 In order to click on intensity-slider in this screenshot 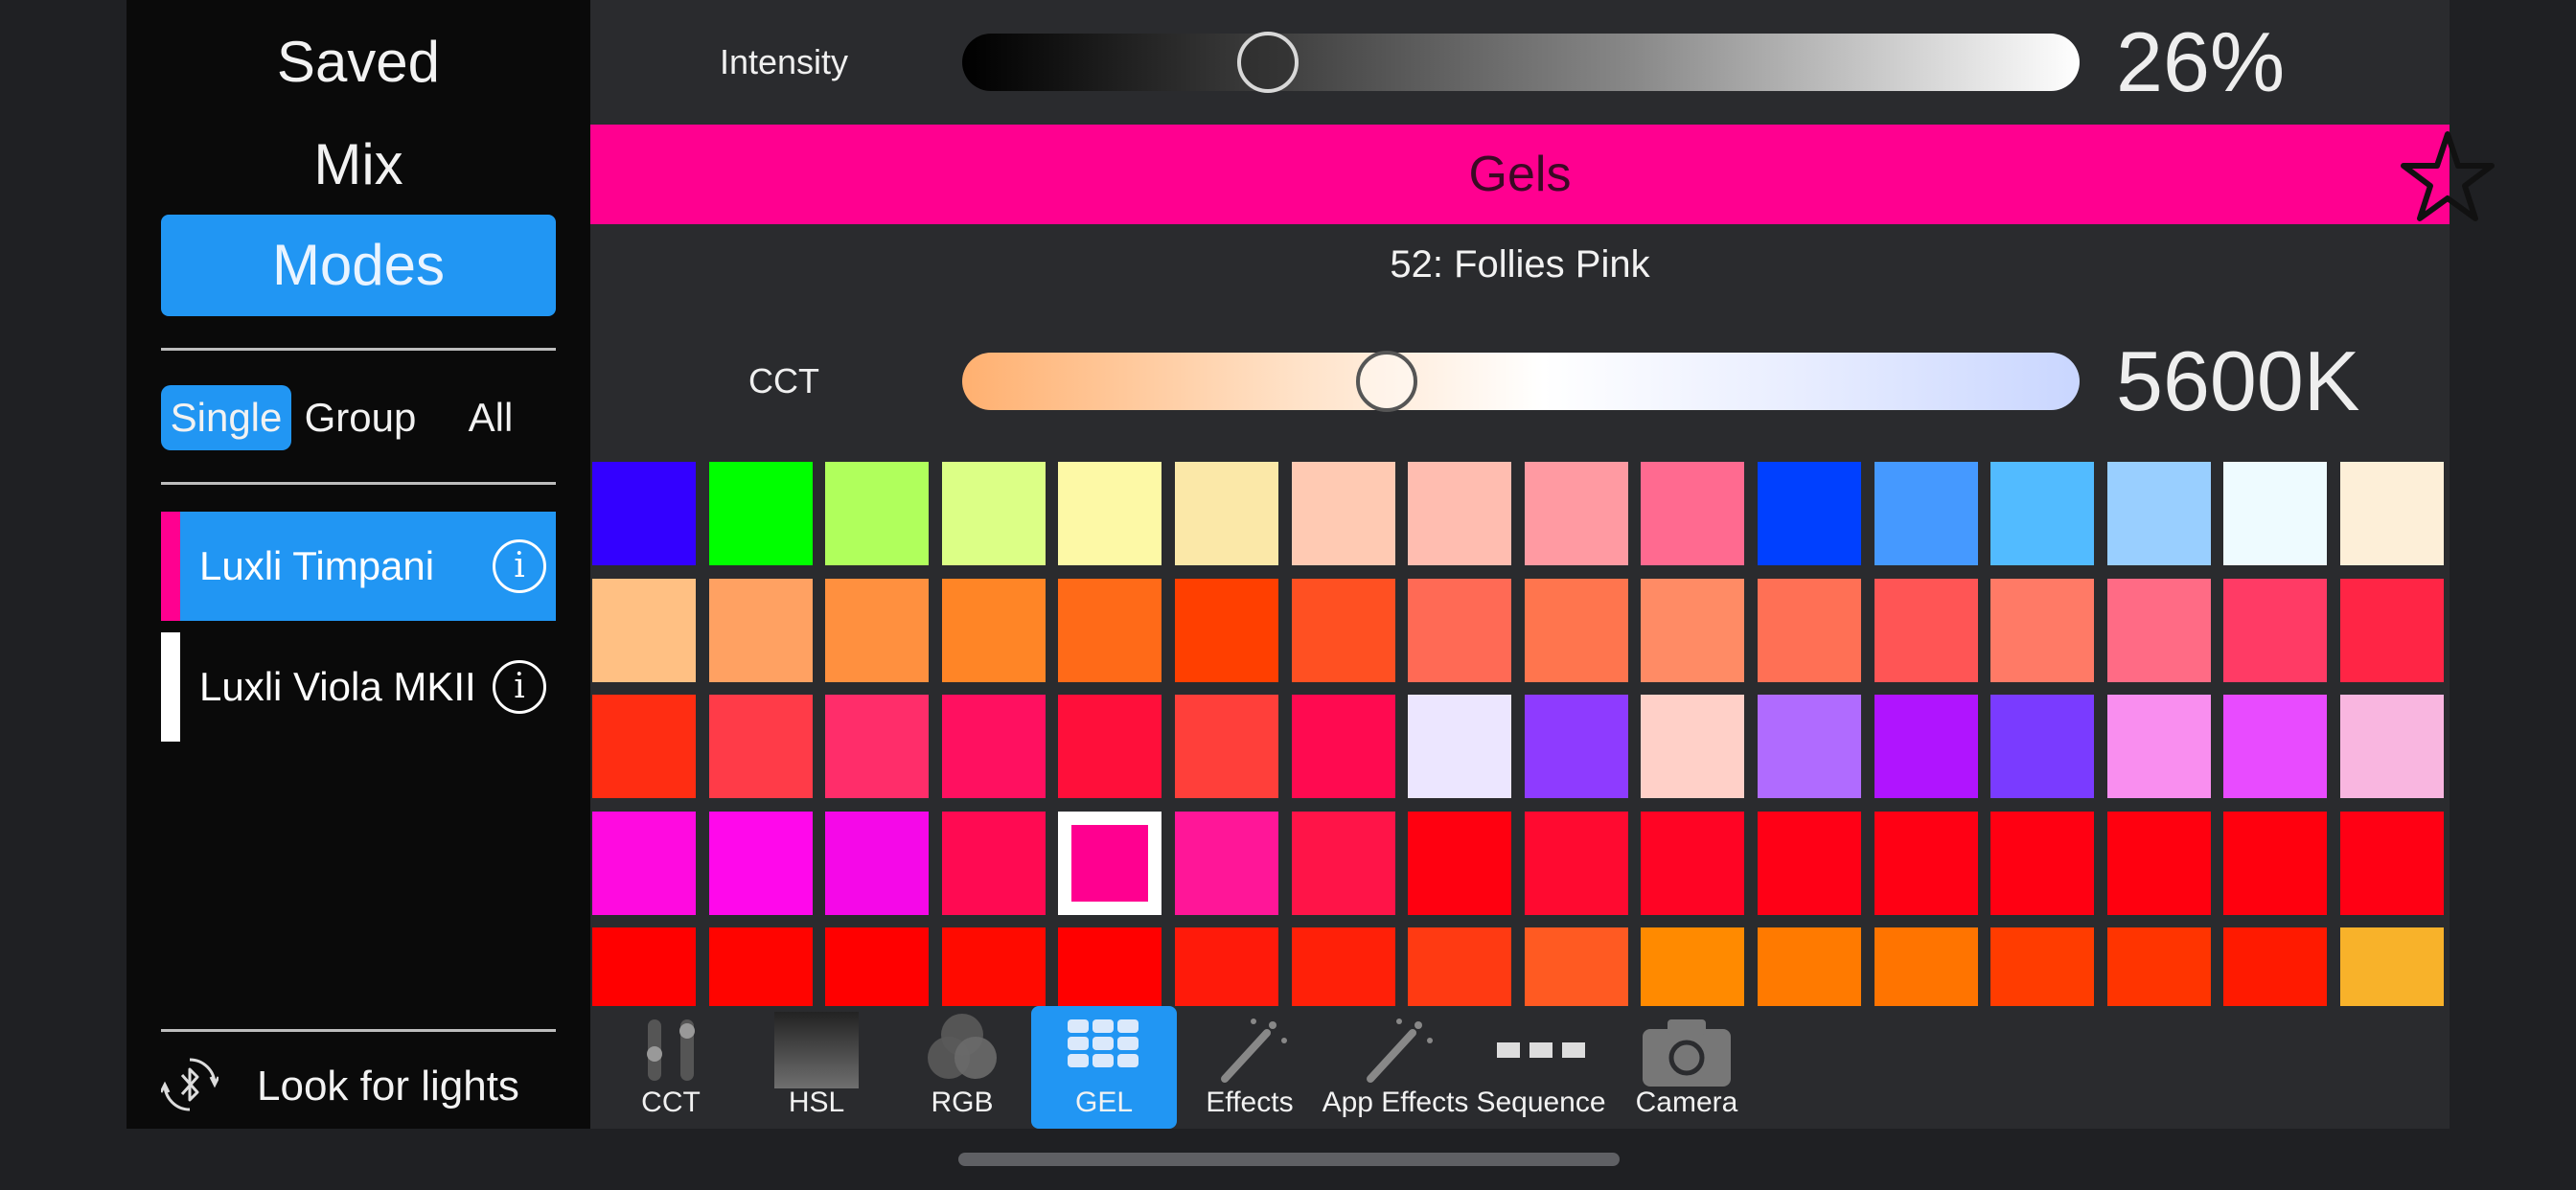, I will do `click(1521, 62)`.